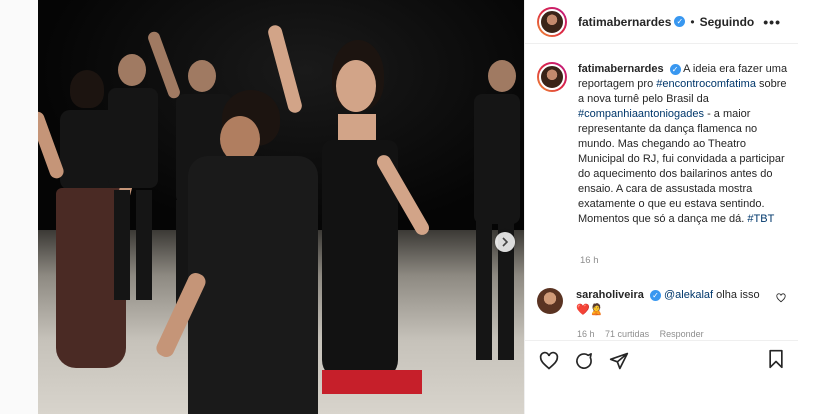 The image size is (828, 414). I want to click on heart-icon, so click(549, 361).